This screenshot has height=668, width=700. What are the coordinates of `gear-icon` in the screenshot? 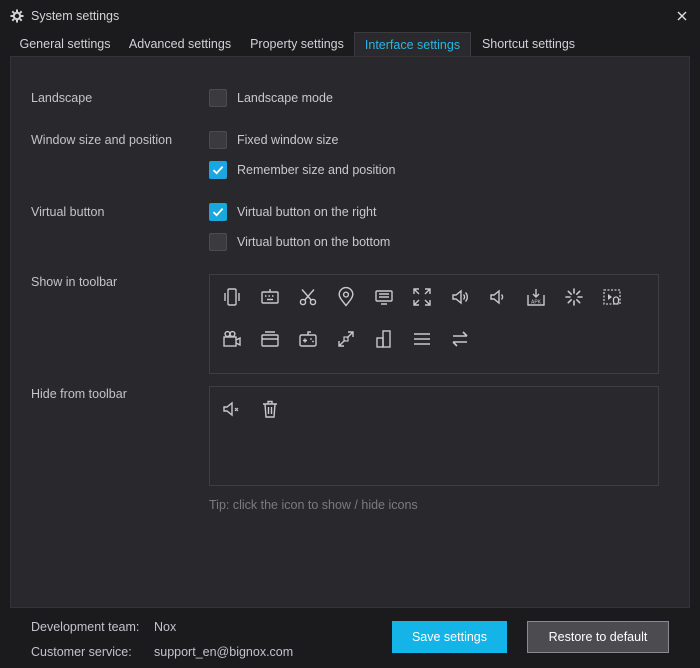 It's located at (17, 16).